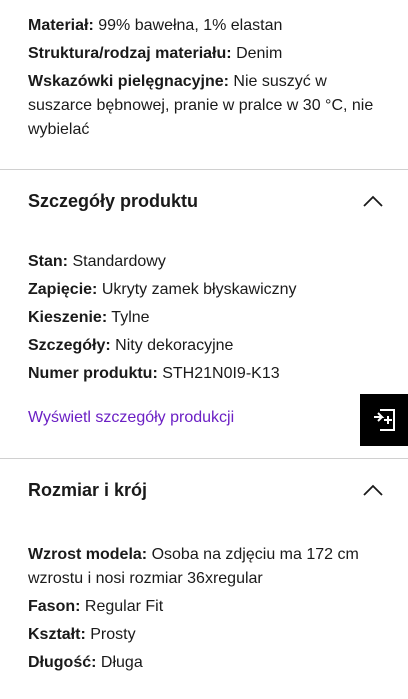  What do you see at coordinates (113, 200) in the screenshot?
I see `section-title: Szczegóły produktu` at bounding box center [113, 200].